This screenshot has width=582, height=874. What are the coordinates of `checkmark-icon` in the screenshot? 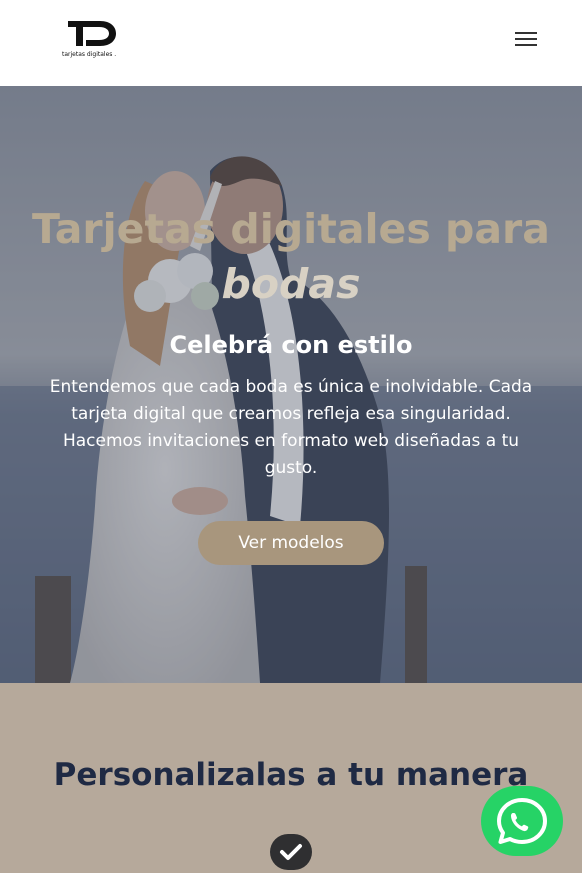 It's located at (291, 852).